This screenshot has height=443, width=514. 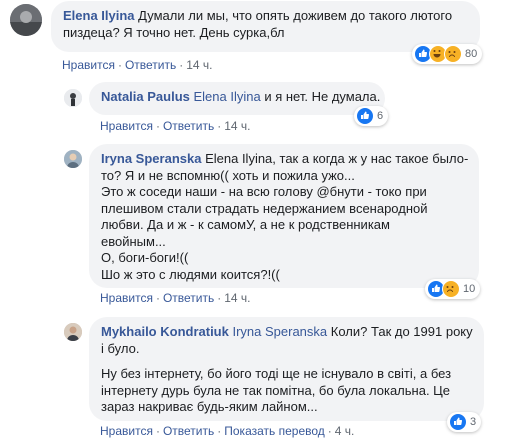 I want to click on author-name: Elena Ilyina, so click(x=99, y=15).